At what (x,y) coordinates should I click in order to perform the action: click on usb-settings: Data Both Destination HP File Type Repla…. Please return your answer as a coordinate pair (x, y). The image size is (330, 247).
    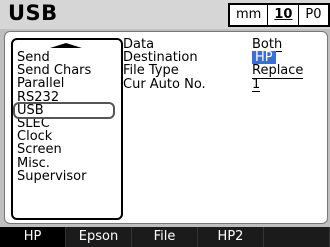
    Looking at the image, I should click on (221, 65).